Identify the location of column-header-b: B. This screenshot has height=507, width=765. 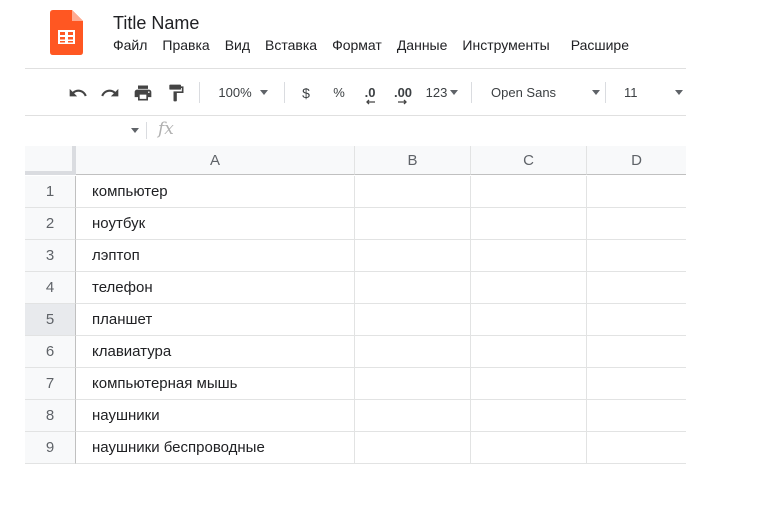
(413, 160).